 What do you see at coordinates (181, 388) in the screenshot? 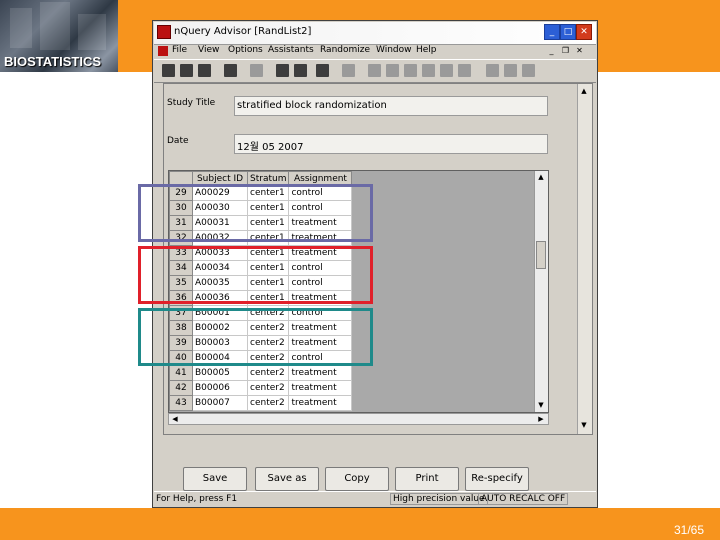
I see `row-number: 42` at bounding box center [181, 388].